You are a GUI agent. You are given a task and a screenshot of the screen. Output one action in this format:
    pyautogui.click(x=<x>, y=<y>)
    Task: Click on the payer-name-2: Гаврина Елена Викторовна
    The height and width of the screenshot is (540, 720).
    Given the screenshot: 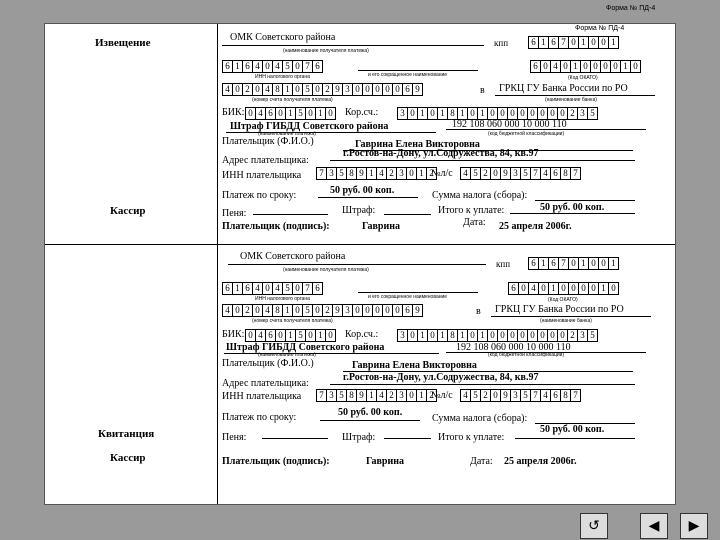 What is the action you would take?
    pyautogui.click(x=414, y=365)
    